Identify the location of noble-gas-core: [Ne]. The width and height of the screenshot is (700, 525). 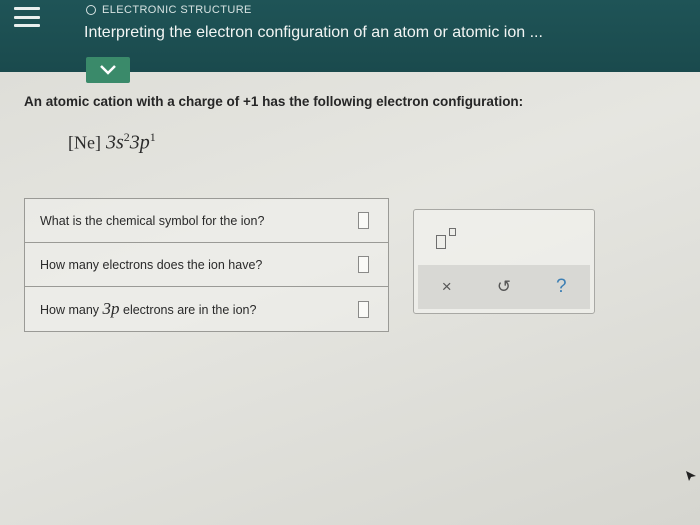
(84, 142).